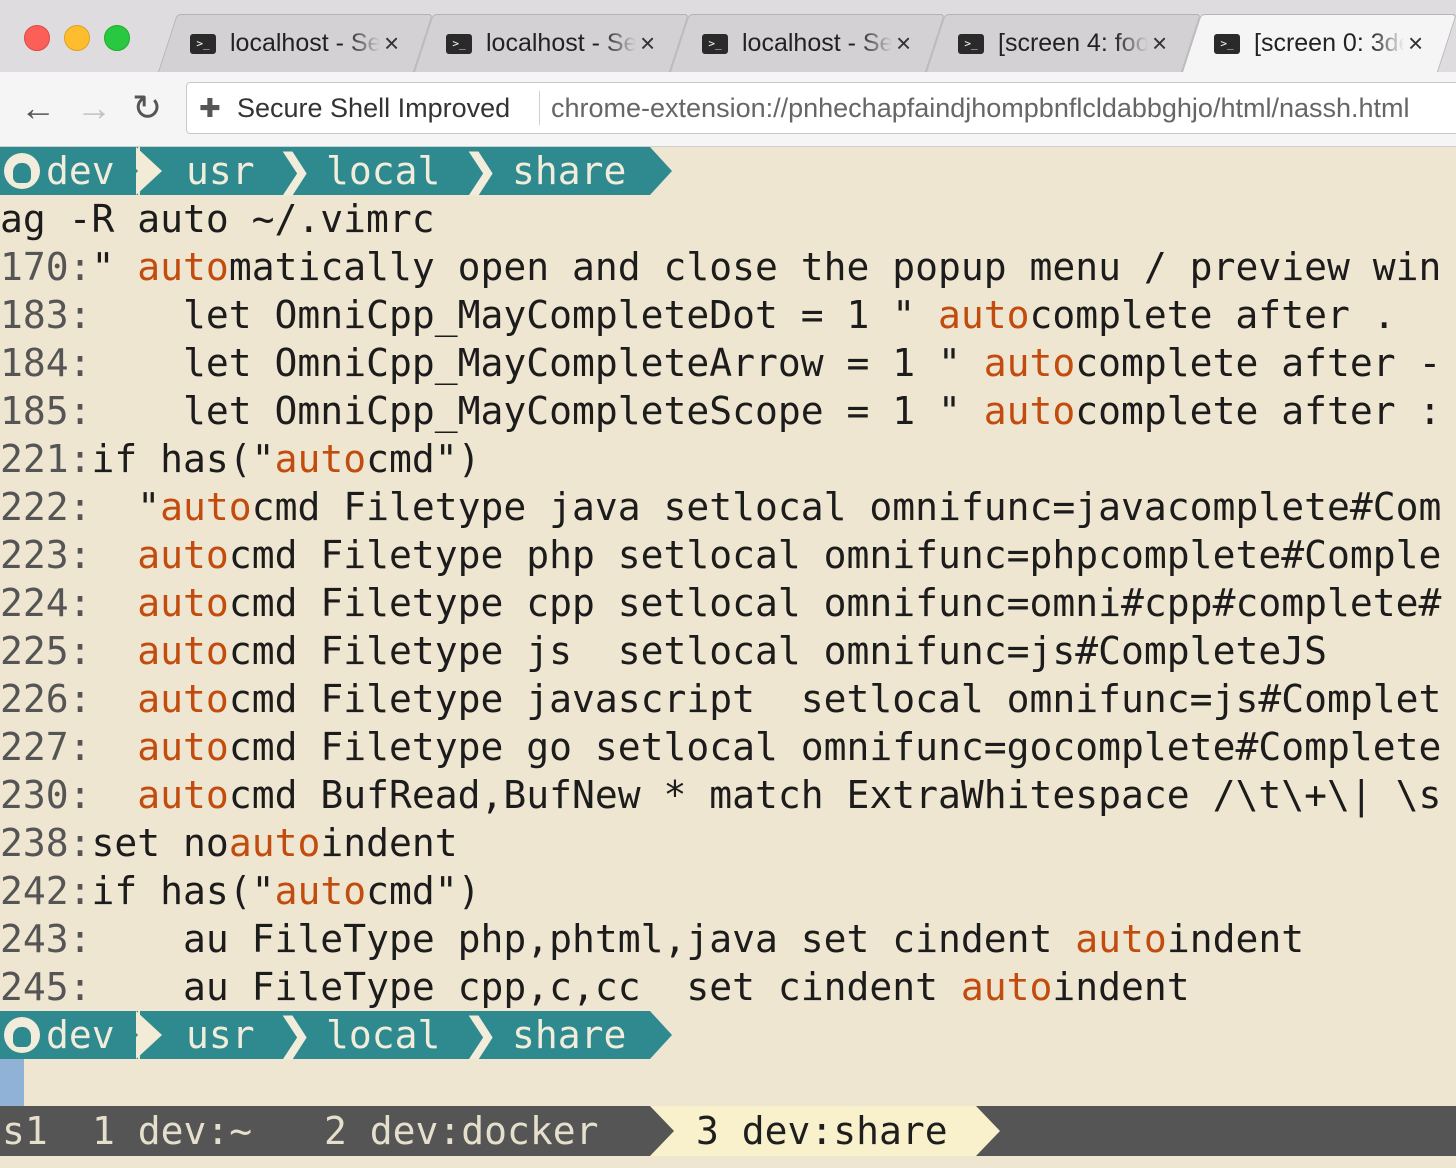  What do you see at coordinates (1329, 43) in the screenshot?
I see `tab-title: [screen 0: 3dev]` at bounding box center [1329, 43].